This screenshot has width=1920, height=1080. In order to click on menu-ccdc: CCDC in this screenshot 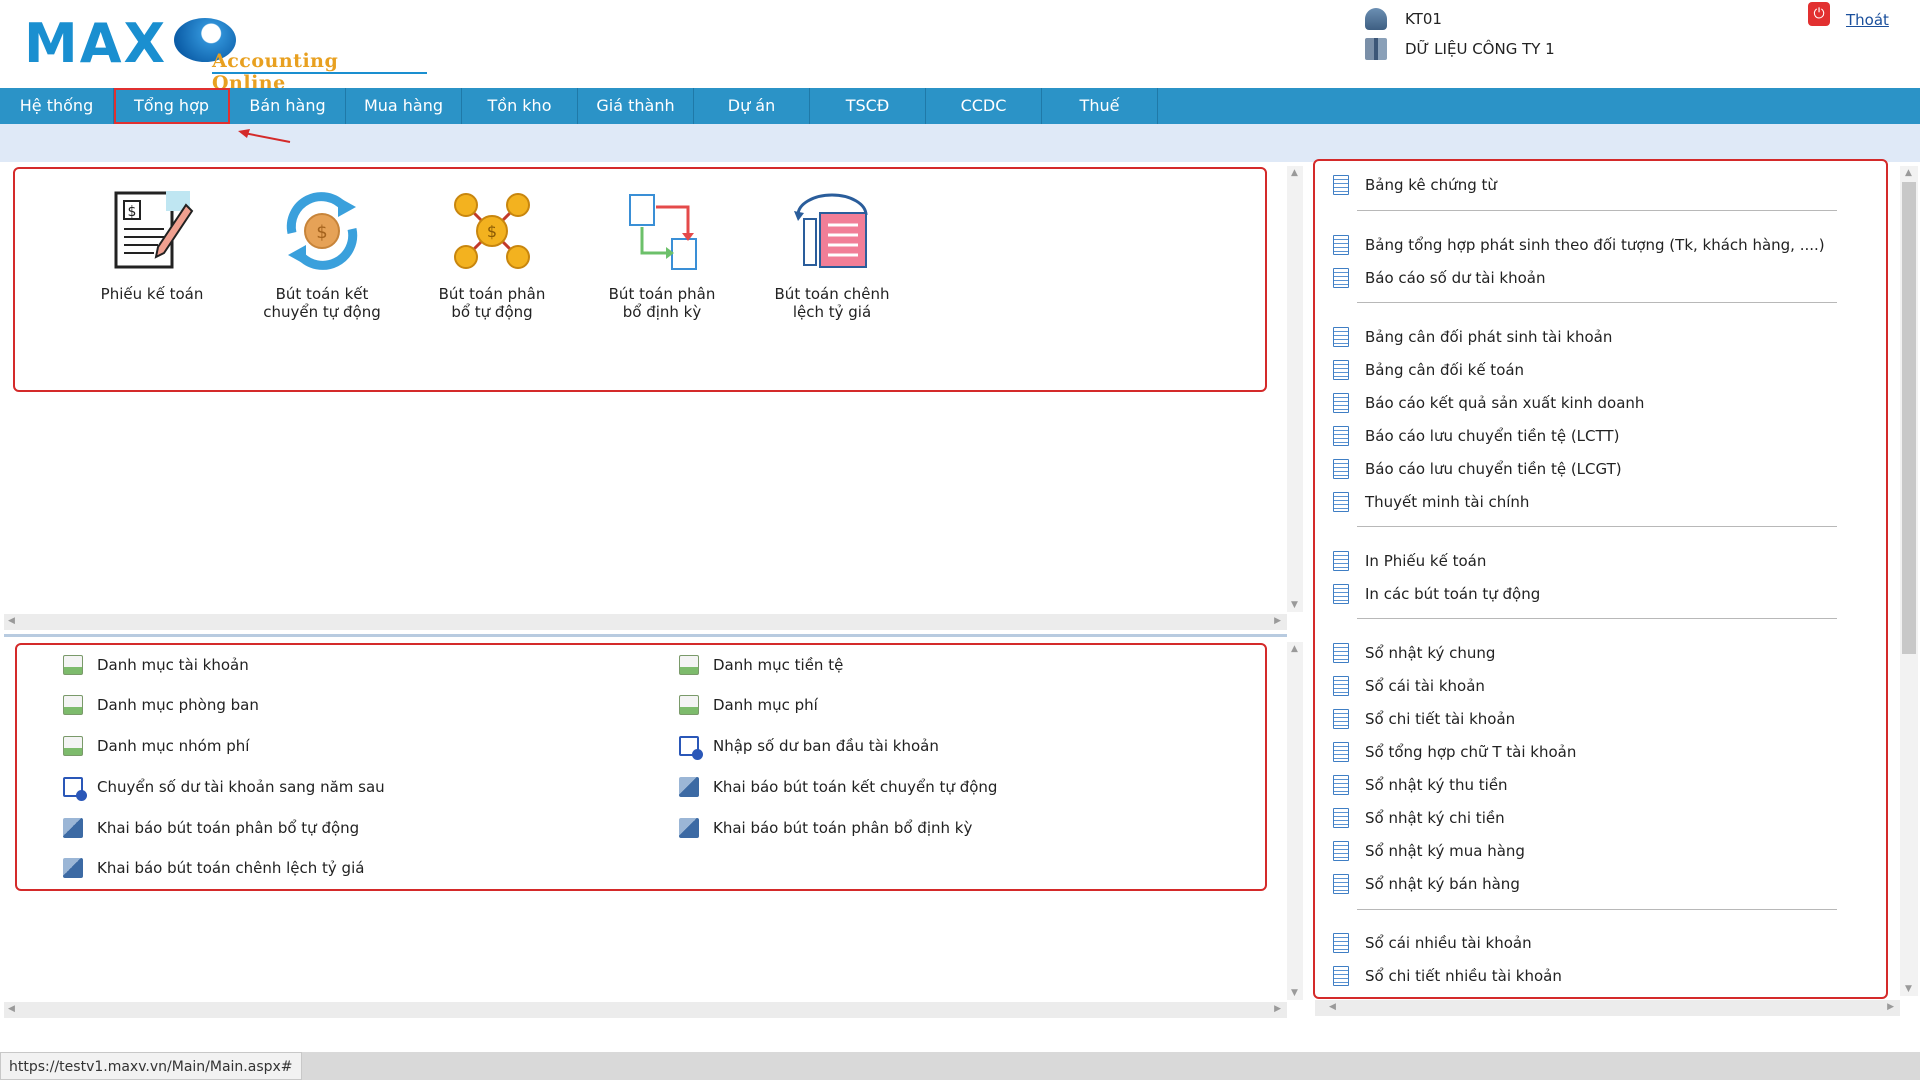, I will do `click(984, 106)`.